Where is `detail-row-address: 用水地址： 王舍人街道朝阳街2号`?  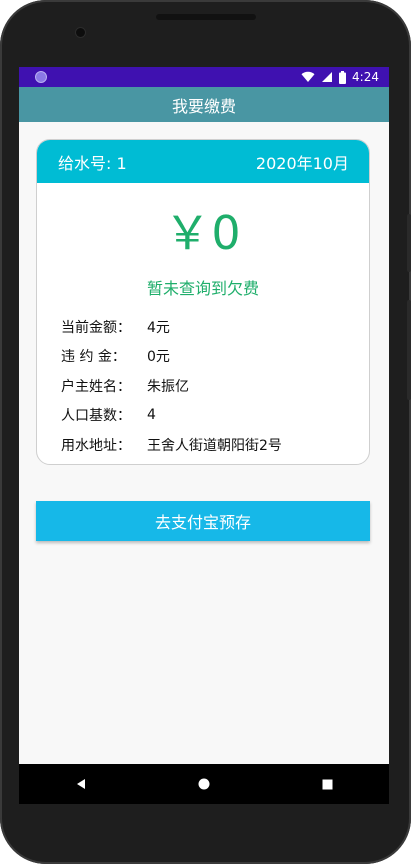 detail-row-address: 用水地址： 王舍人街道朝阳街2号 is located at coordinates (215, 445).